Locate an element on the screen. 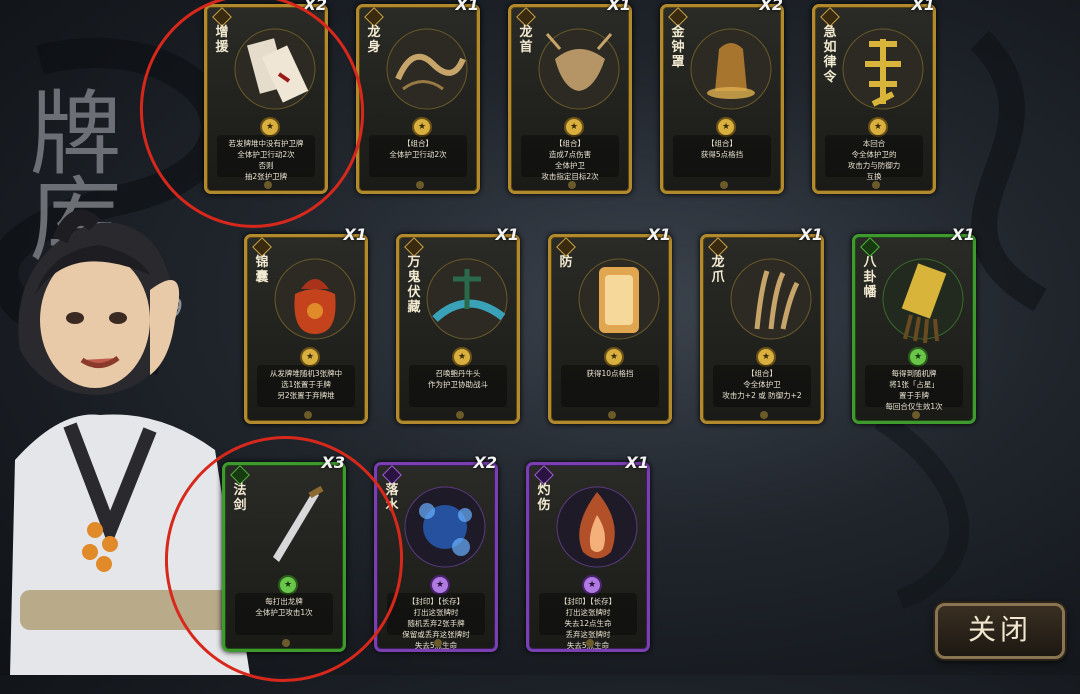  card-description: 【组合】 全体护卫行动2次 is located at coordinates (418, 156).